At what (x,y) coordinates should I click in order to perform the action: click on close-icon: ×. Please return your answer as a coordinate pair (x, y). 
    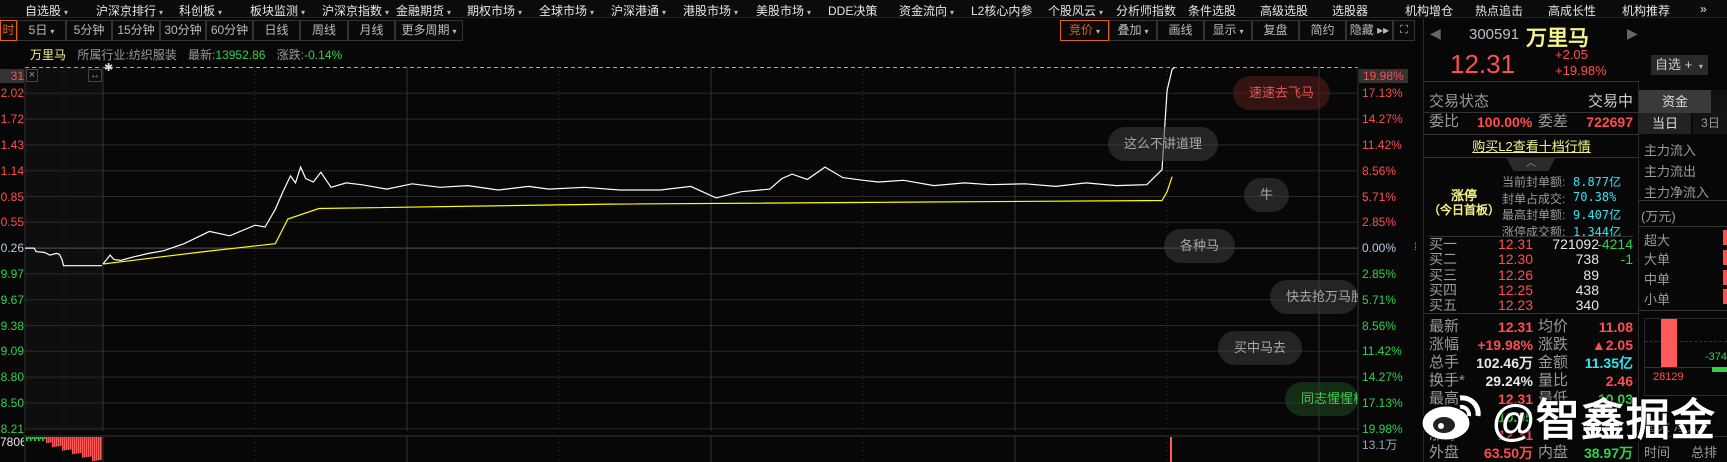
    Looking at the image, I should click on (32, 75).